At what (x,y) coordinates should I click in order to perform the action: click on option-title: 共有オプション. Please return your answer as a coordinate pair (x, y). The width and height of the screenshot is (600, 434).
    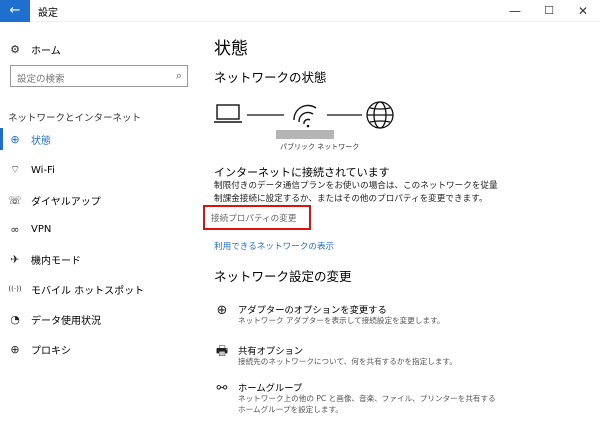
    Looking at the image, I should click on (271, 351).